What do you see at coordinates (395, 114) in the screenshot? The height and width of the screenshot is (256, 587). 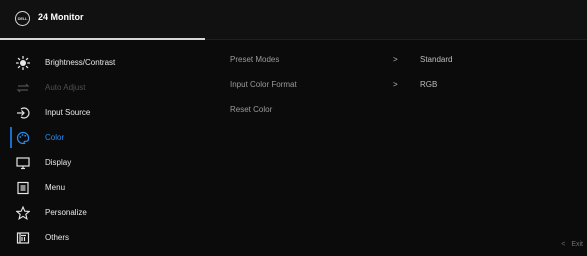 I see `option-reset-color: Reset Color` at bounding box center [395, 114].